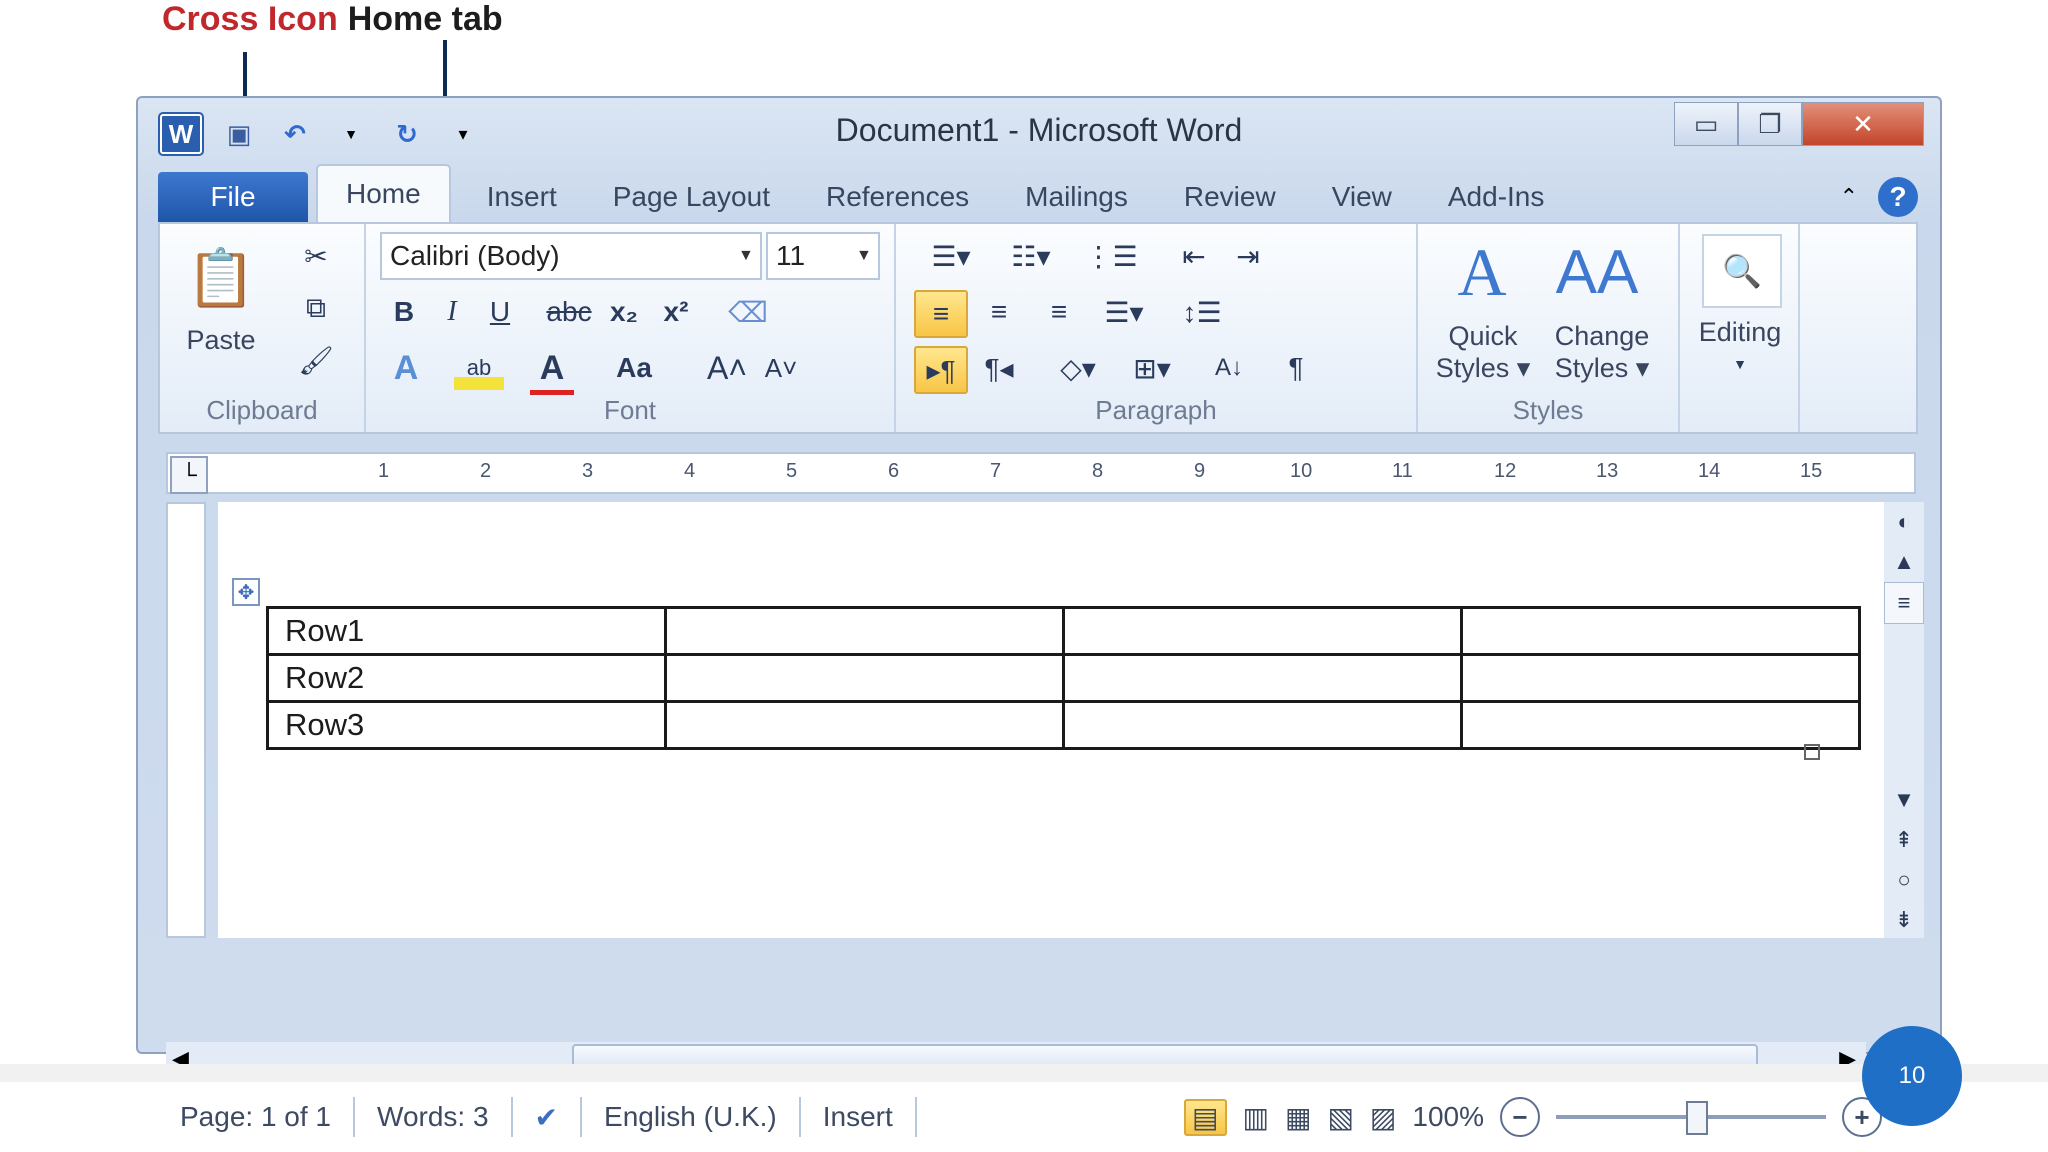 The width and height of the screenshot is (2048, 1152). I want to click on multilevel-list-icon: ⋮☰, so click(1111, 256).